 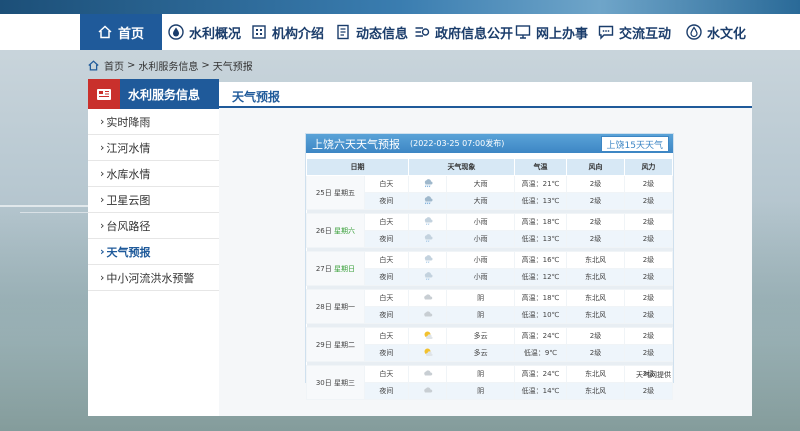 I want to click on table-row: 25日 星期五 白天 大雨 高温：21℃ 2级 2级, so click(x=490, y=192).